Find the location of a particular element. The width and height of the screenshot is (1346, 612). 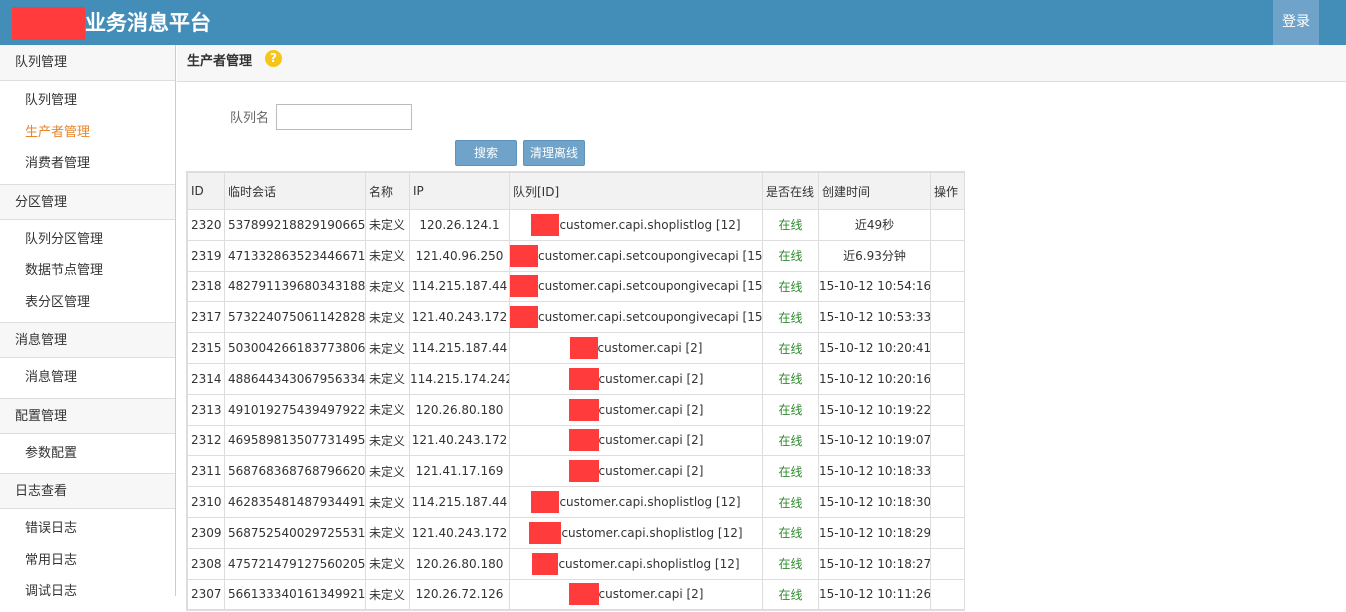

session-id: 5661333401613499214 is located at coordinates (295, 594).